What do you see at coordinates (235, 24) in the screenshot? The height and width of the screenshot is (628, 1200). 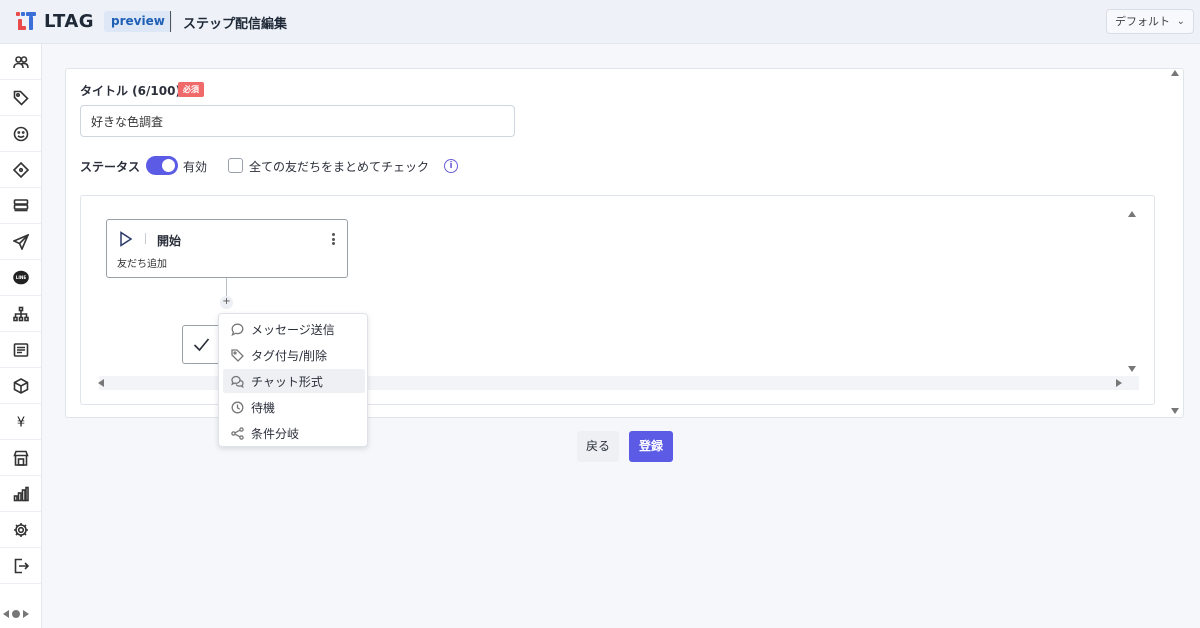 I see `page-title: ステップ配信編集` at bounding box center [235, 24].